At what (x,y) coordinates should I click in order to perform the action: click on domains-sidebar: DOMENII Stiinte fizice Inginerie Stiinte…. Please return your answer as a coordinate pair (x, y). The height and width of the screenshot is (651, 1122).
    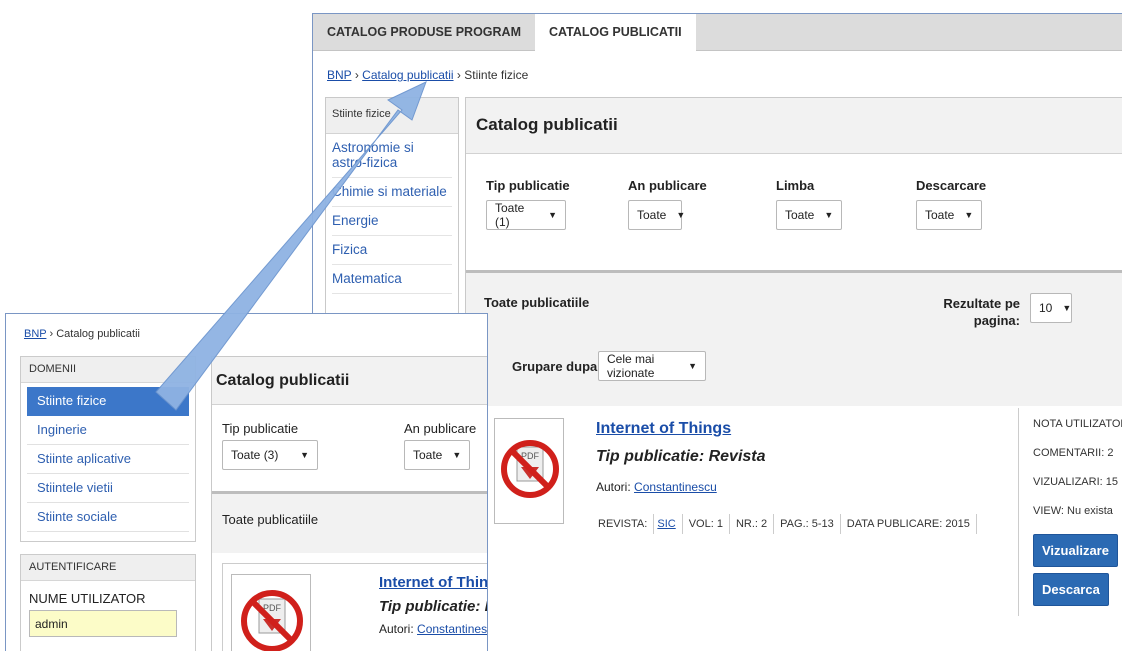
    Looking at the image, I should click on (108, 449).